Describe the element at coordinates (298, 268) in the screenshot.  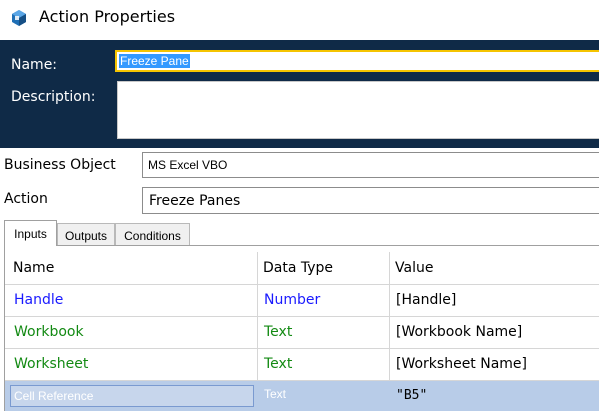
I see `column-header-data-type: Data Type` at that location.